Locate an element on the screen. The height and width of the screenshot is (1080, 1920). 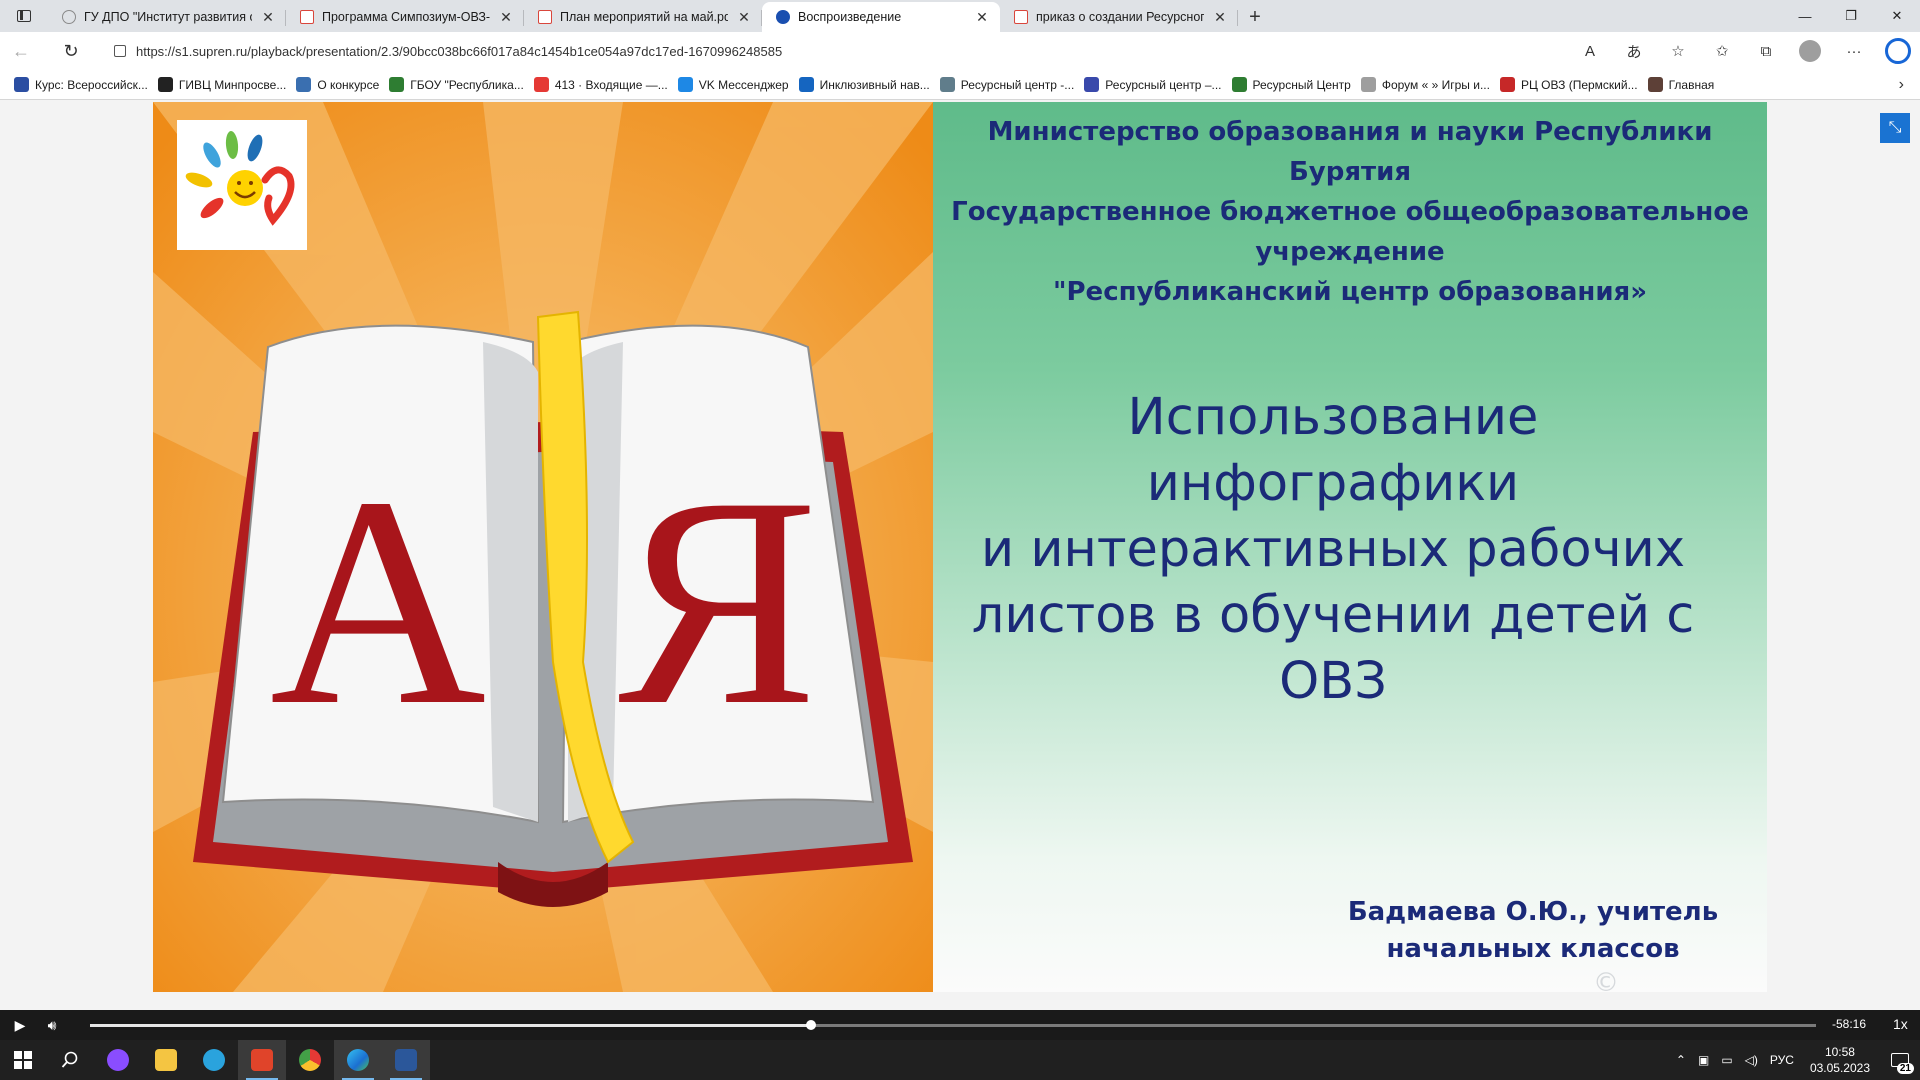
file-explorer-button is located at coordinates (166, 1060).